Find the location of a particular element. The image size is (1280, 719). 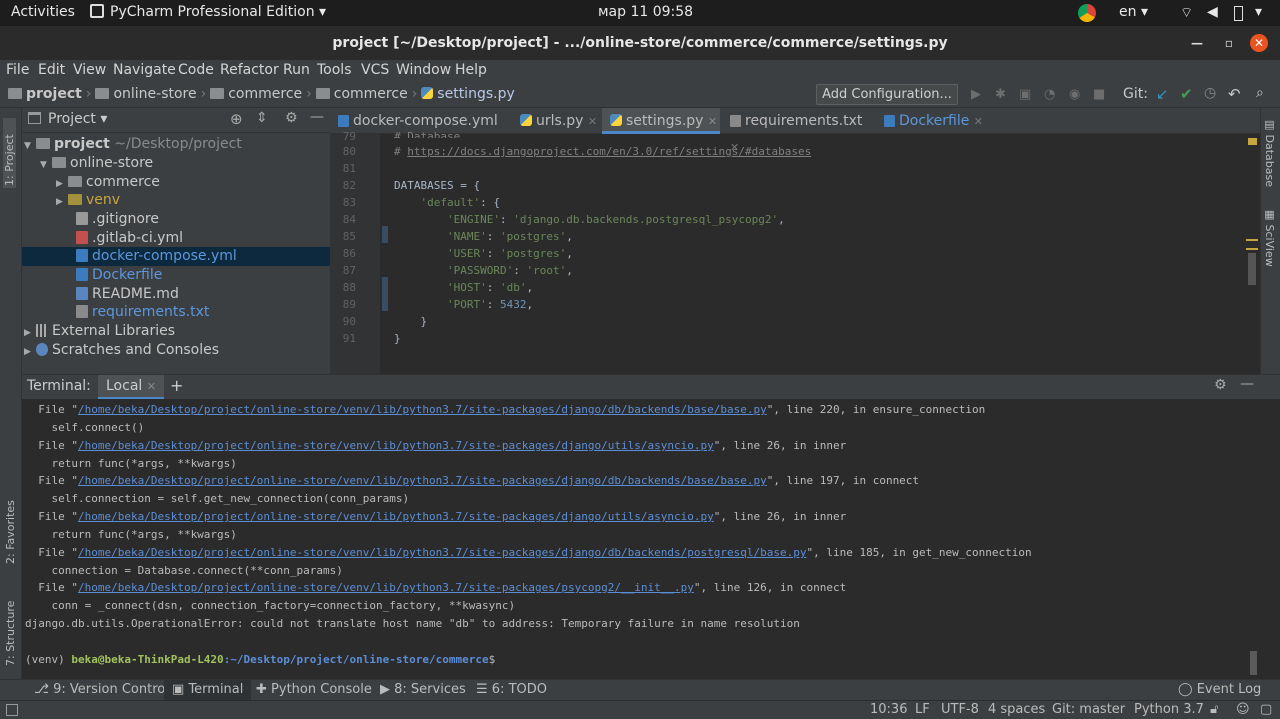

concurrency-icon: ◉ is located at coordinates (1074, 94).